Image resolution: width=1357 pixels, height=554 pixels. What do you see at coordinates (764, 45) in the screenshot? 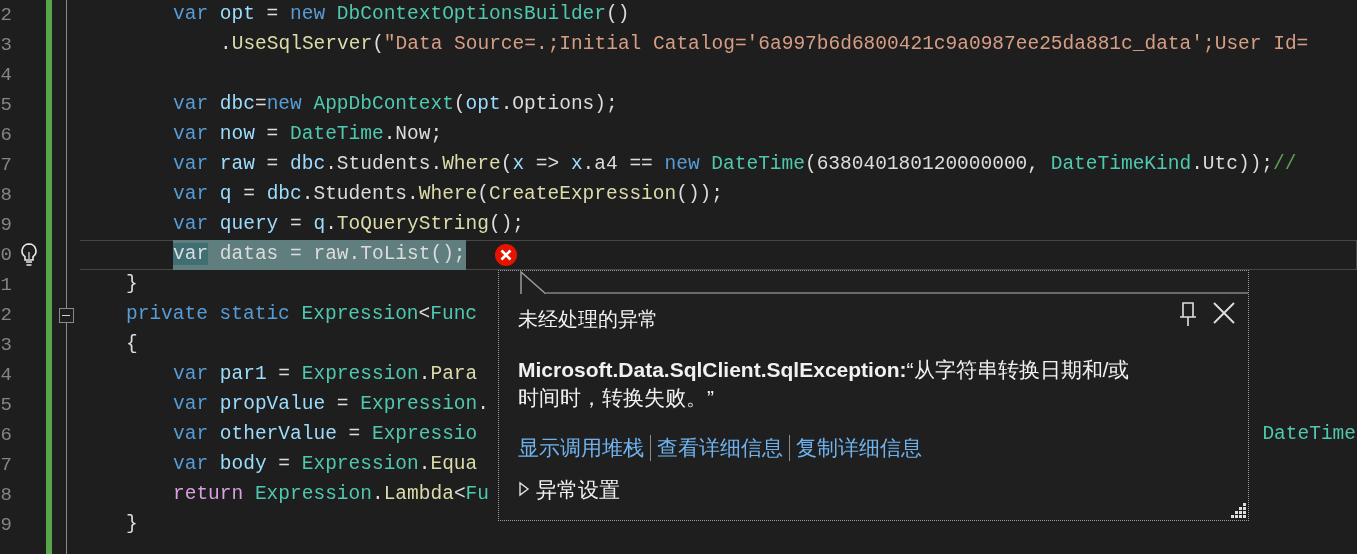
I see `code-line: .UseSqlServer("Data Source=.;Initial Catalog='6a997b6d6800421c9a0987ee25da881c_data';User Id=` at bounding box center [764, 45].